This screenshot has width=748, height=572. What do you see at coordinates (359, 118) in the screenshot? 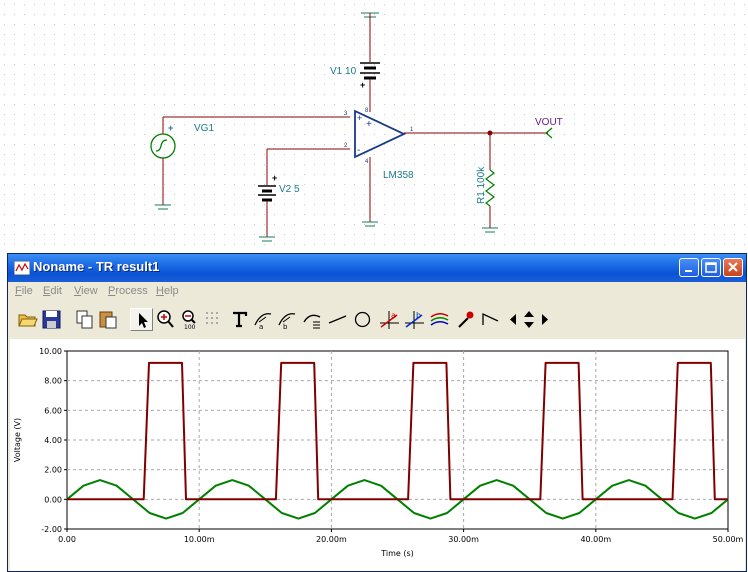
I see `opamp-plus-in: +` at bounding box center [359, 118].